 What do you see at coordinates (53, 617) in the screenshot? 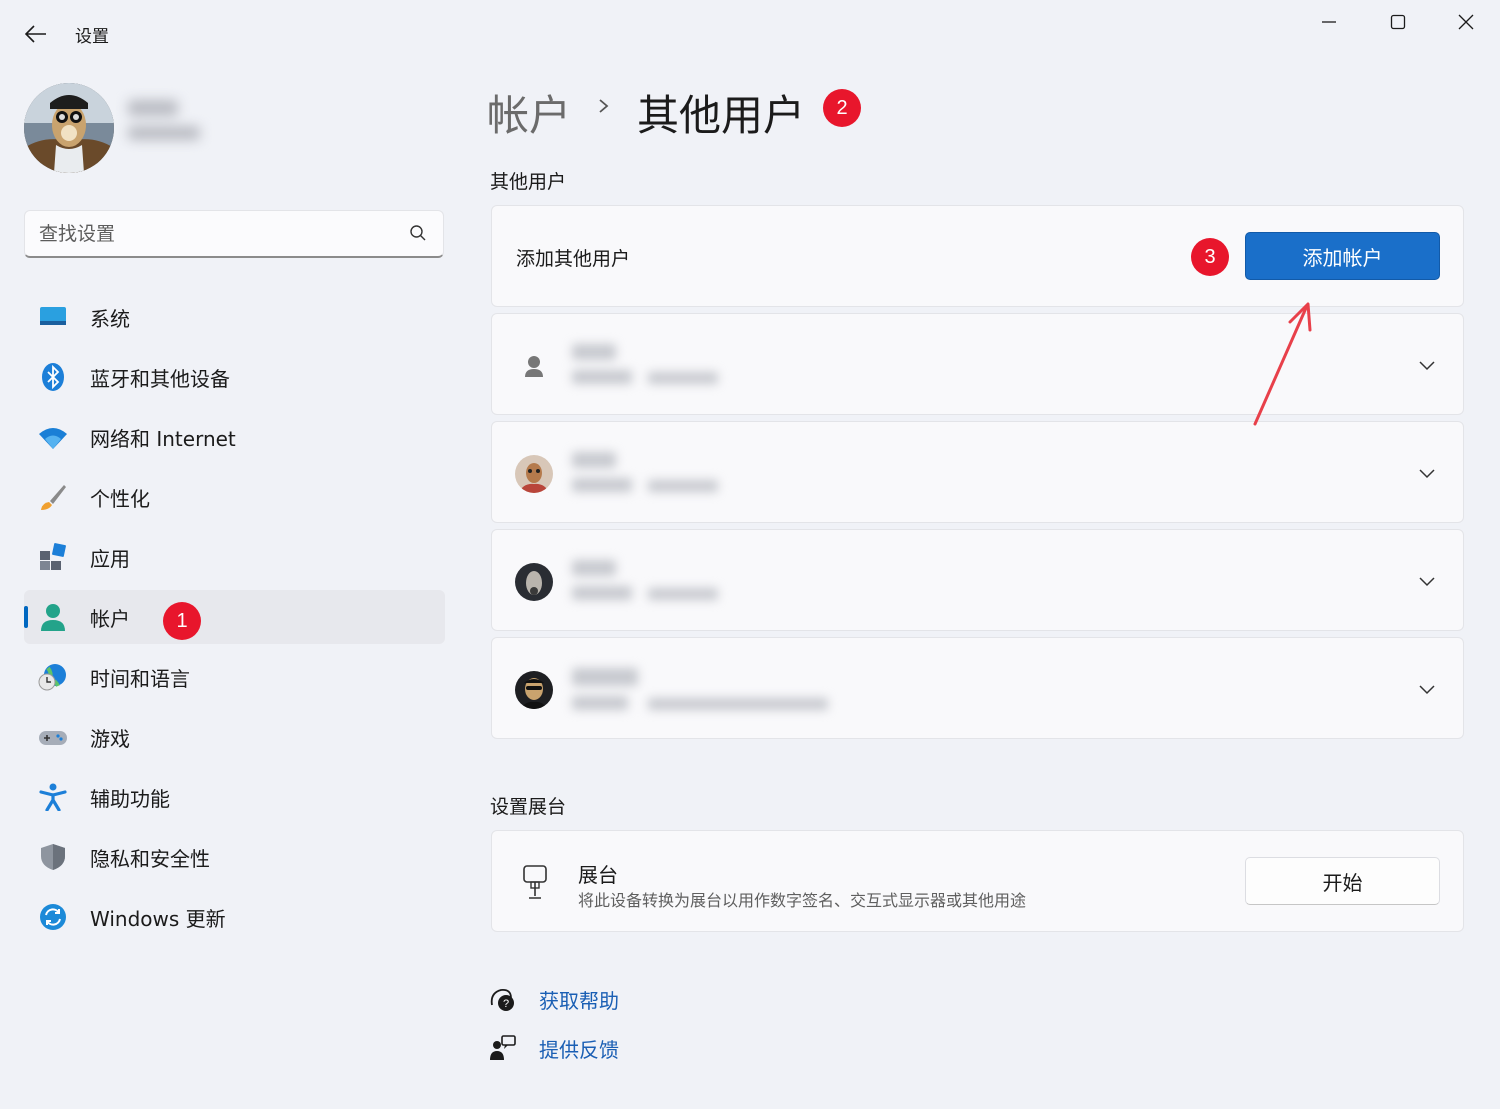
I see `account-icon` at bounding box center [53, 617].